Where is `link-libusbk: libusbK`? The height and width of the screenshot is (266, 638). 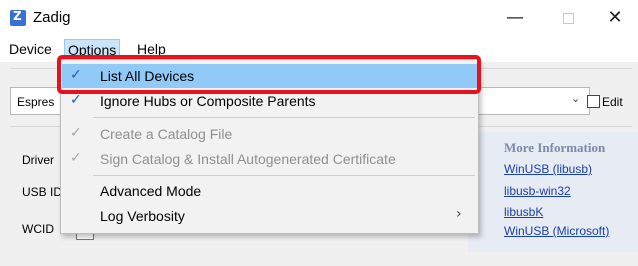 link-libusbk: libusbK is located at coordinates (523, 212).